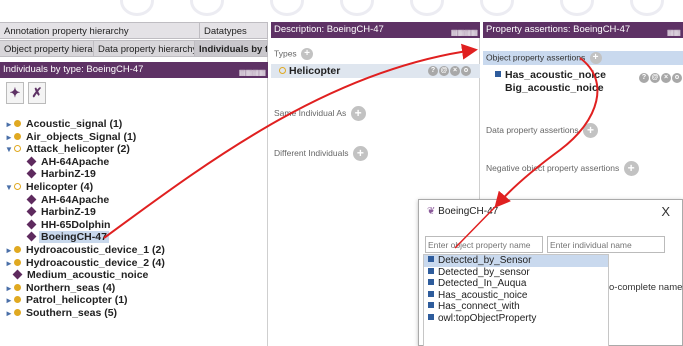 The width and height of the screenshot is (683, 346). Describe the element at coordinates (88, 275) in the screenshot. I see `tree-row-label: Medium_acoustic_noice` at that location.